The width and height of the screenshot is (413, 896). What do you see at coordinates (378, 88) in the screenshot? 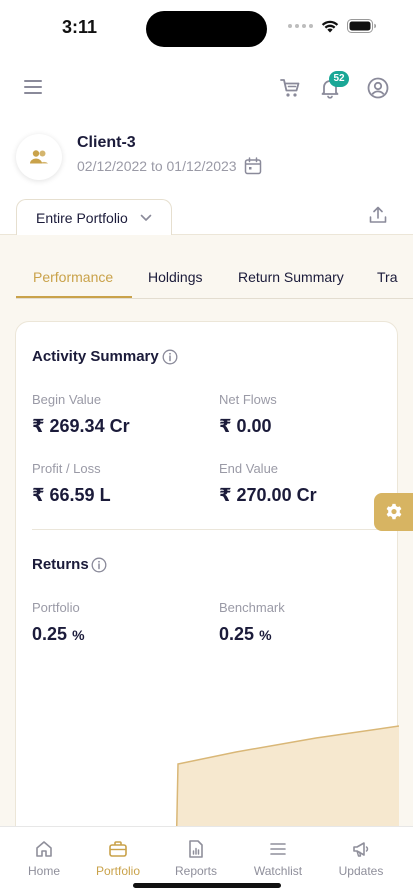
I see `profile-icon` at bounding box center [378, 88].